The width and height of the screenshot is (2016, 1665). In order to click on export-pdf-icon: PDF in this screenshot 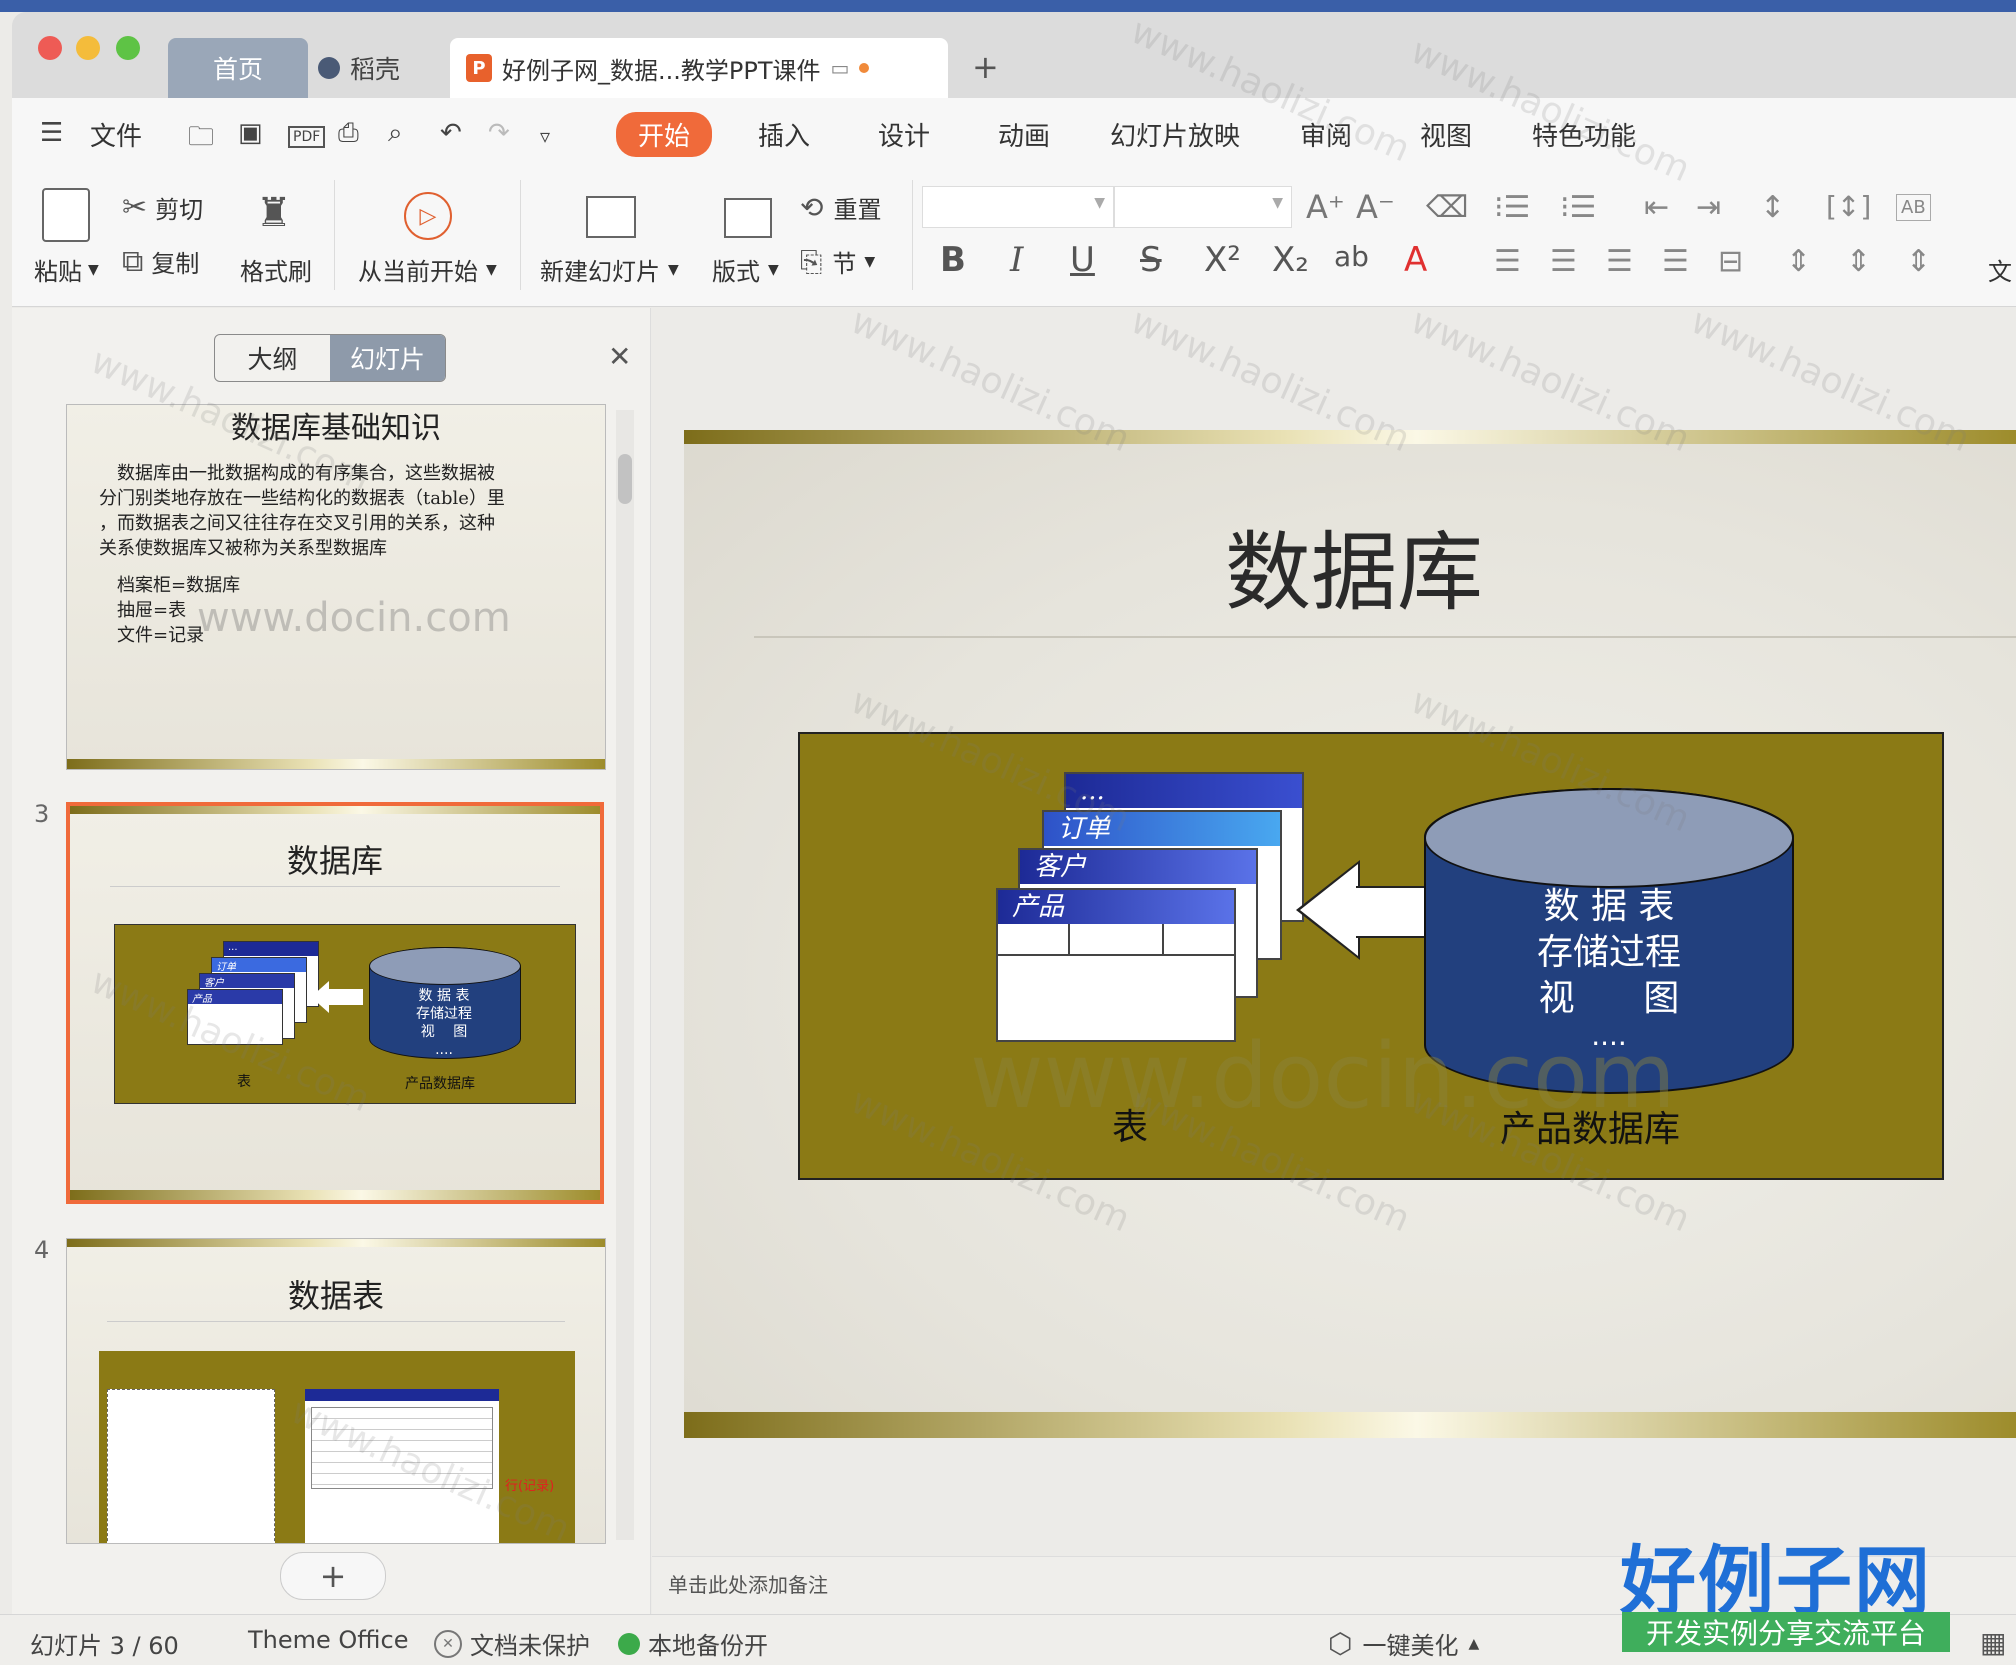, I will do `click(307, 137)`.